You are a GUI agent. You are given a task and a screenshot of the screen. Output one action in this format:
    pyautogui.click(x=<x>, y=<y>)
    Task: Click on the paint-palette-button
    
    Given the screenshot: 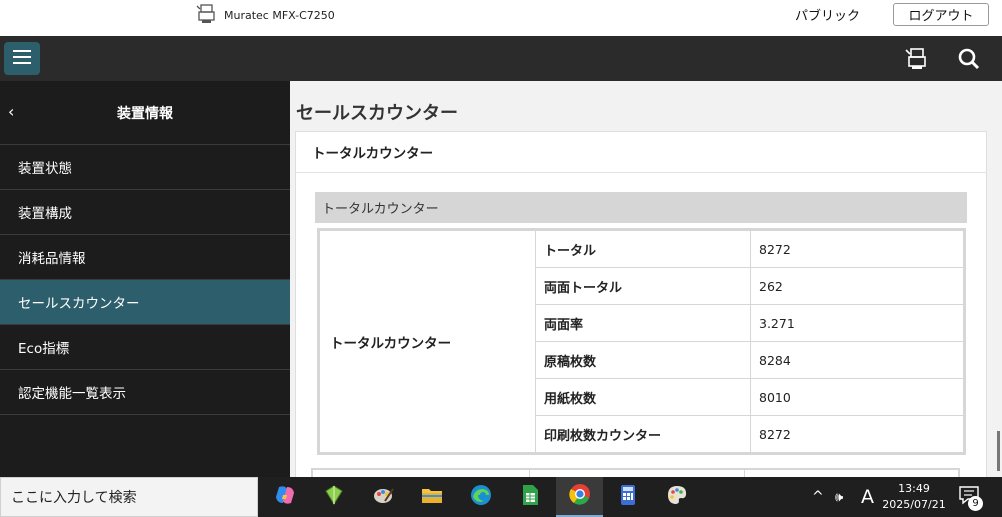 What is the action you would take?
    pyautogui.click(x=677, y=497)
    